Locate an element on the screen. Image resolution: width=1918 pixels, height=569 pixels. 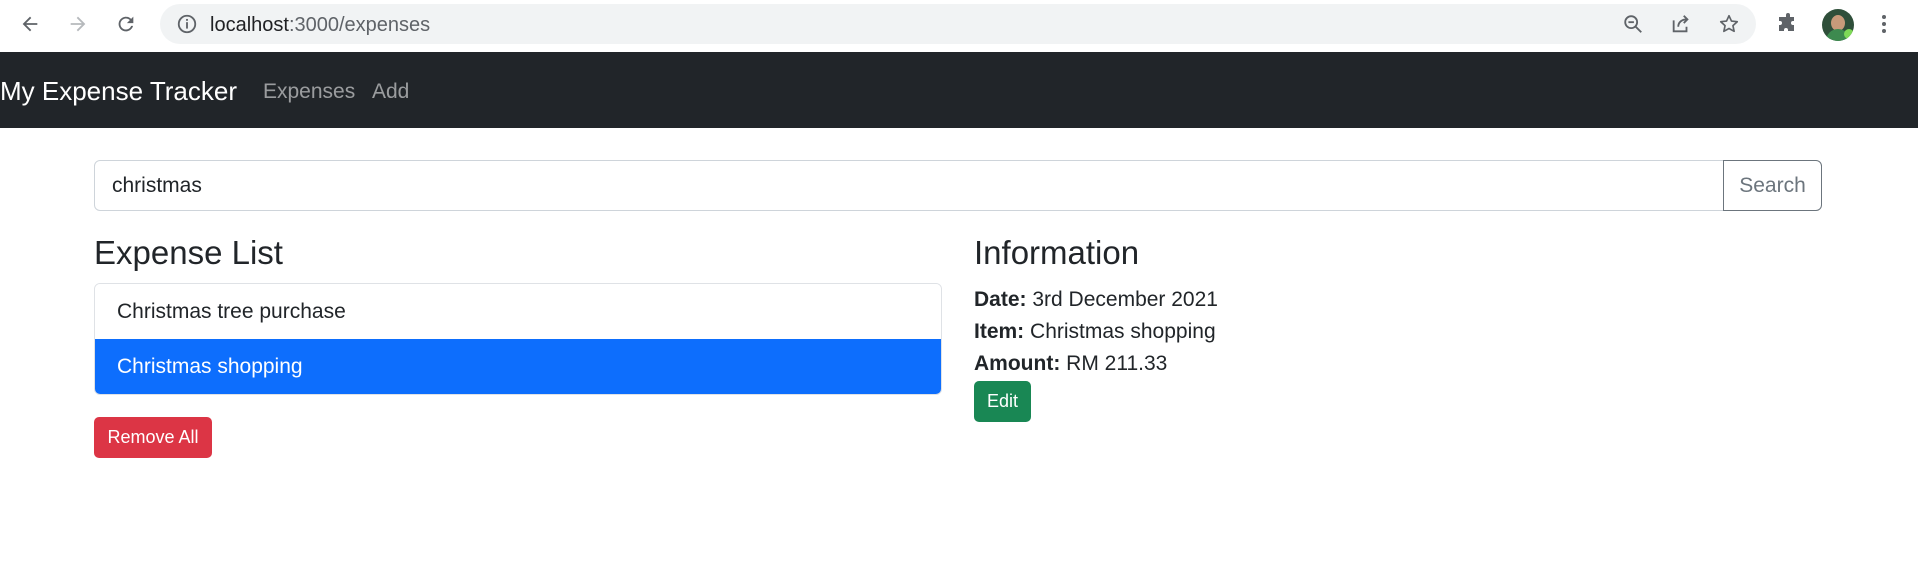
profile-avatar is located at coordinates (1838, 25).